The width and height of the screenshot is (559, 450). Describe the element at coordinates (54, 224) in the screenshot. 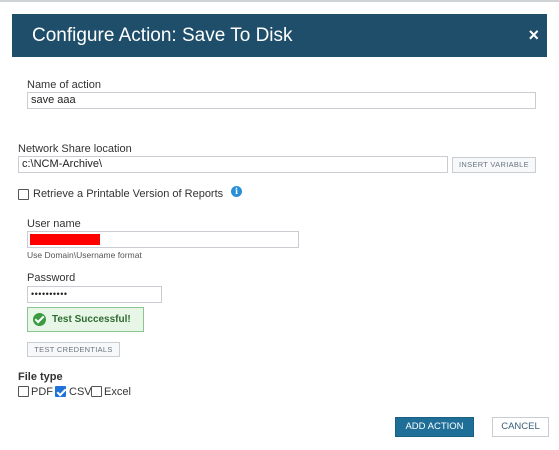

I see `username-label: User name` at that location.